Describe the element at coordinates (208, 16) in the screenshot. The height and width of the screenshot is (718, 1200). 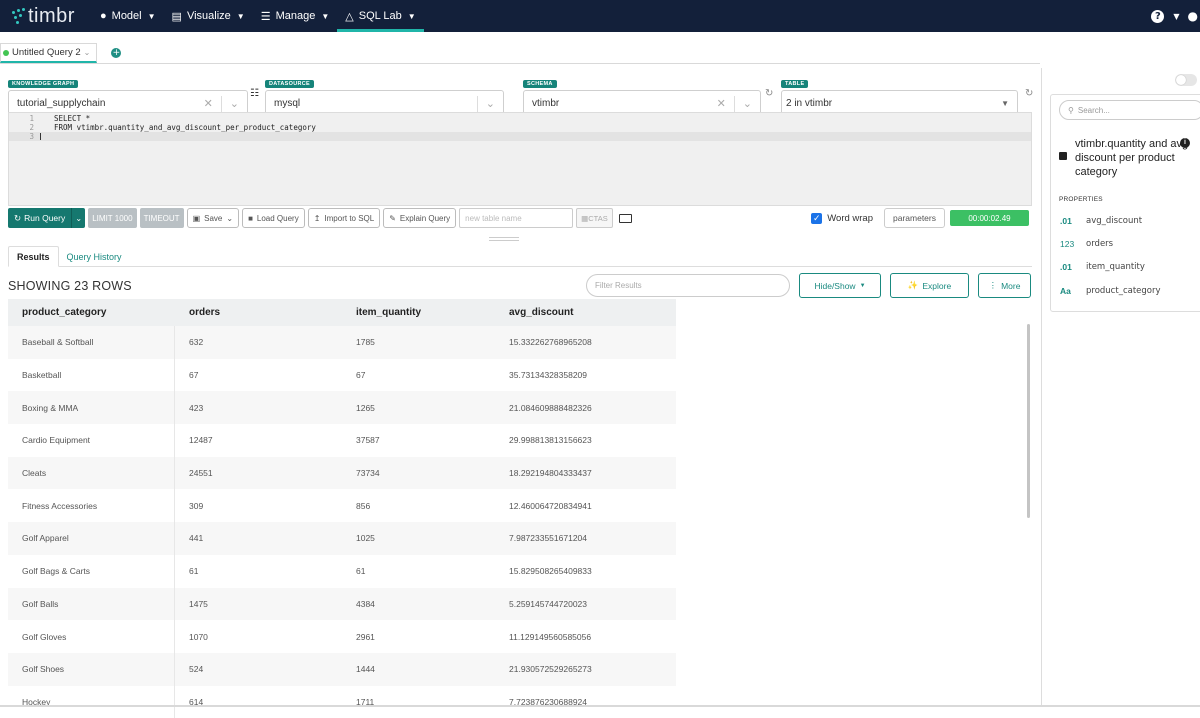
I see `nav-visualize: ▤ Visualize ▼` at that location.